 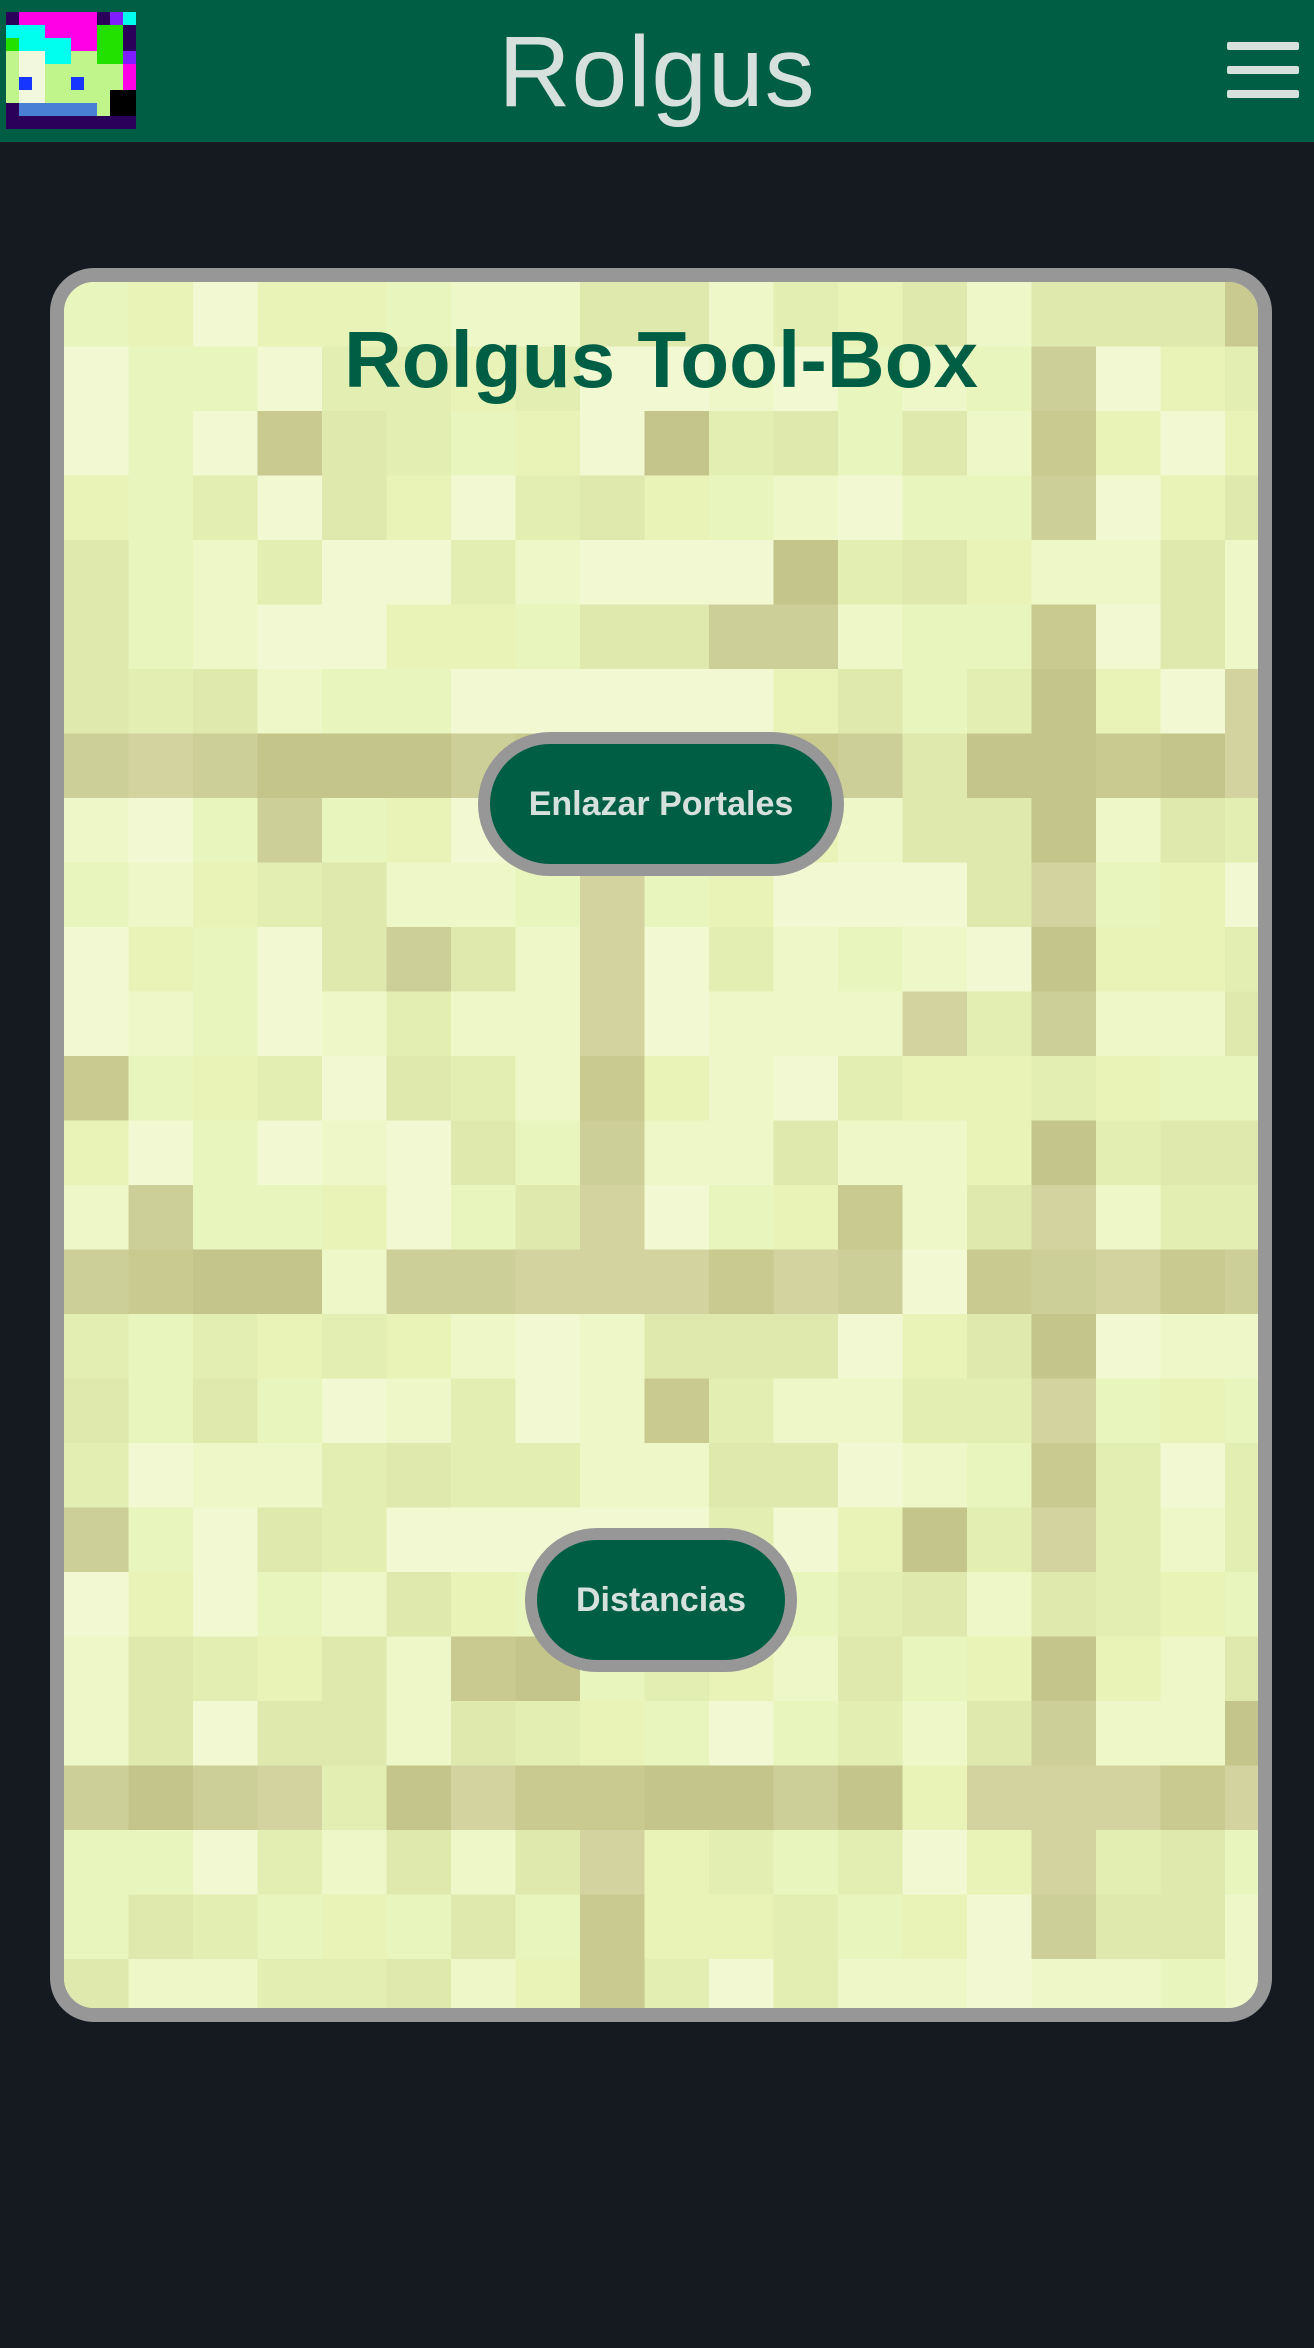 I want to click on hamburger-menu-icon, so click(x=1263, y=70).